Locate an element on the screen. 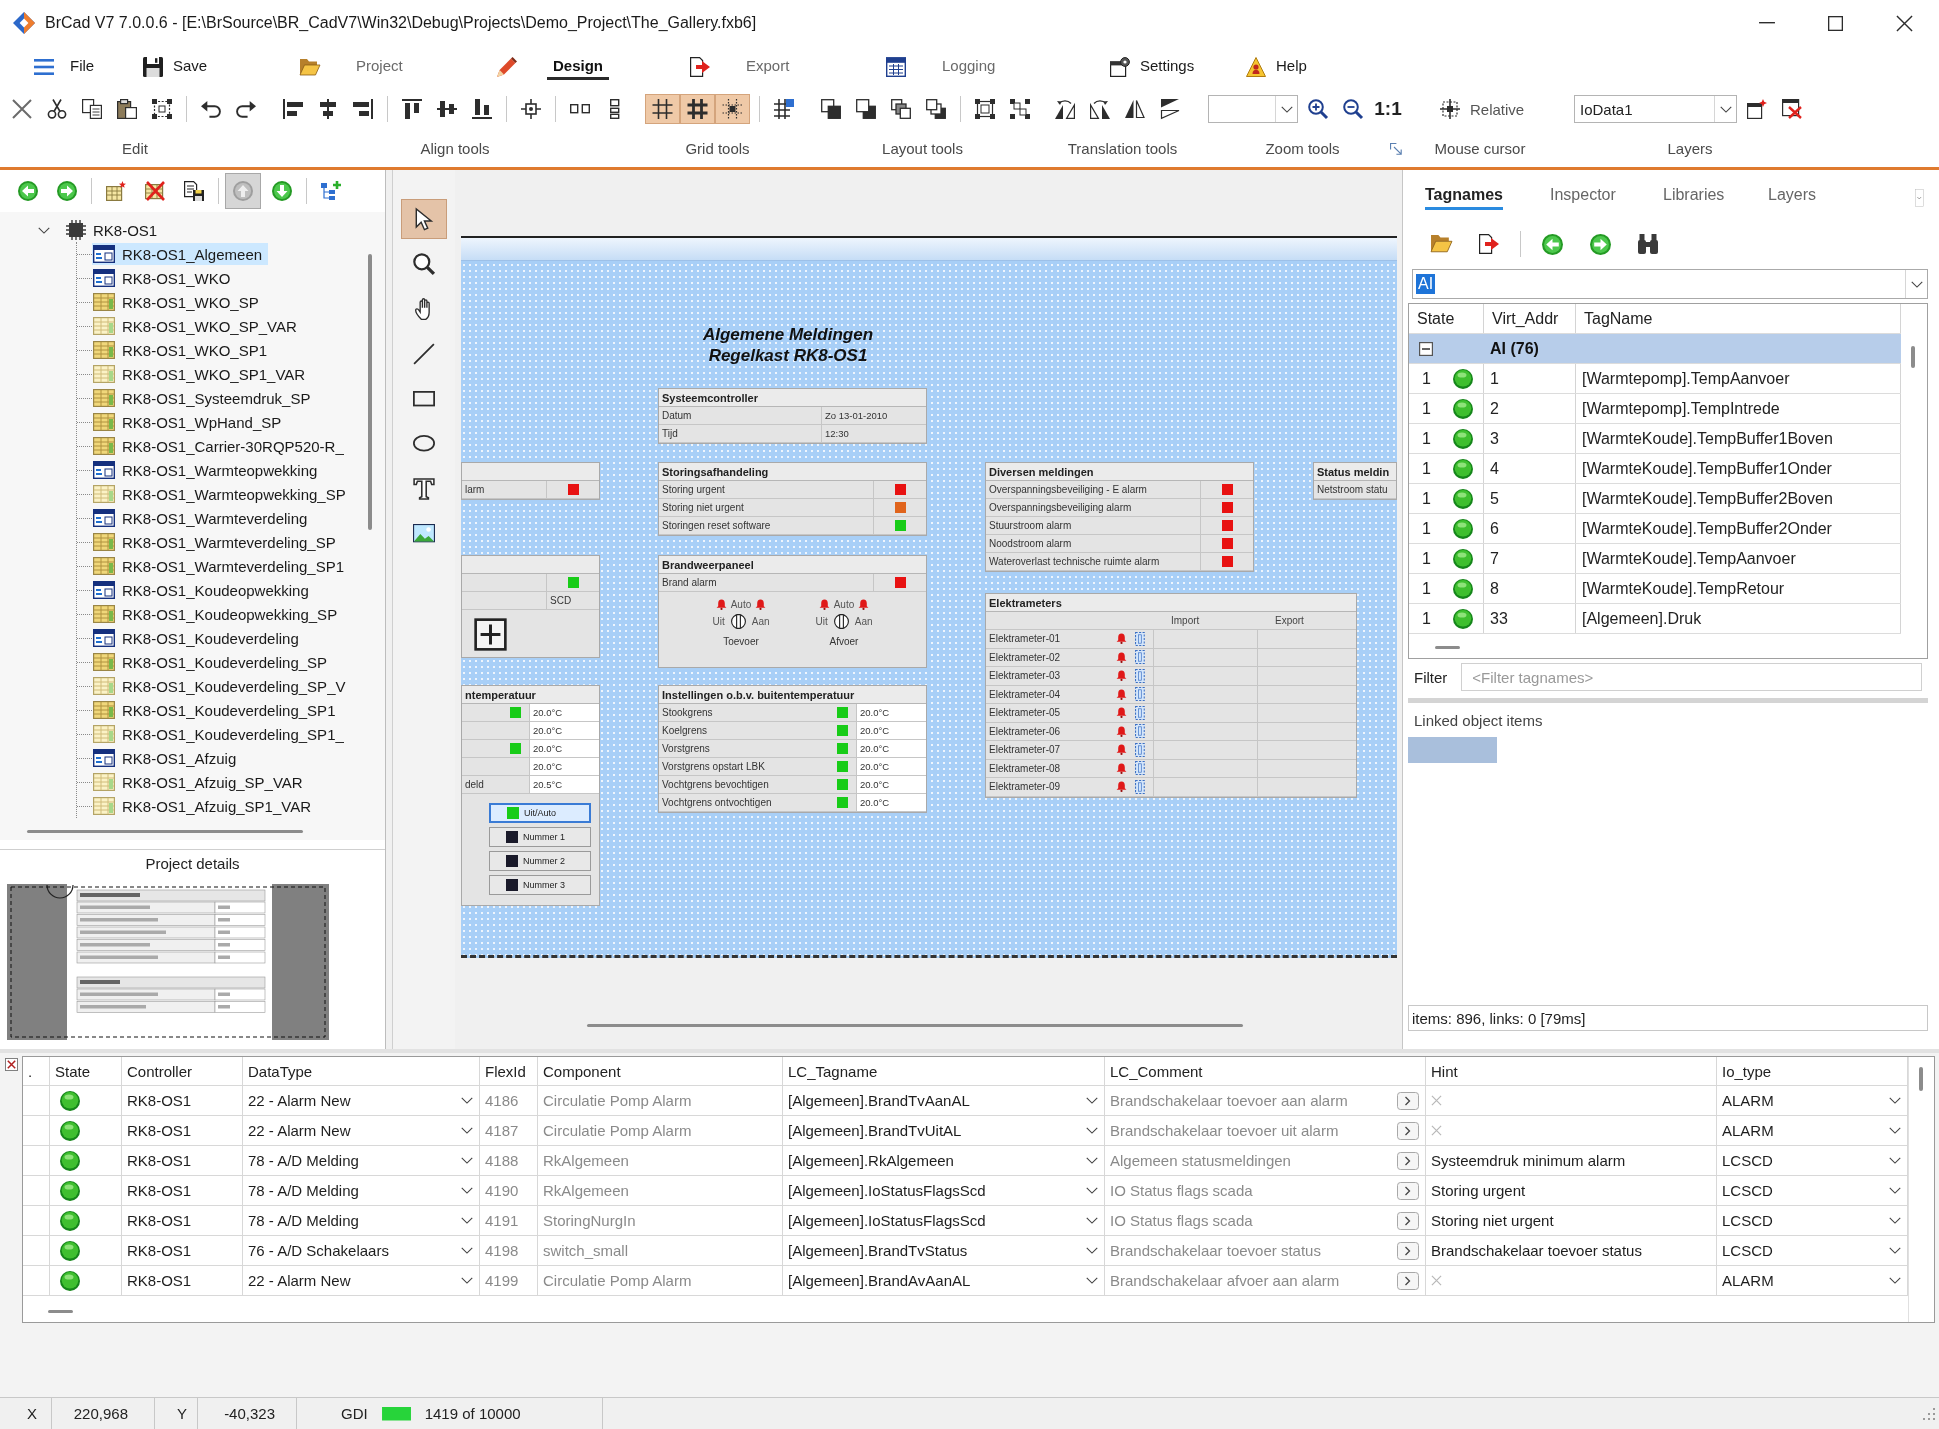 This screenshot has width=1939, height=1429. dropdown-cell: [Algemeen].BrandTvAanAL is located at coordinates (944, 1100).